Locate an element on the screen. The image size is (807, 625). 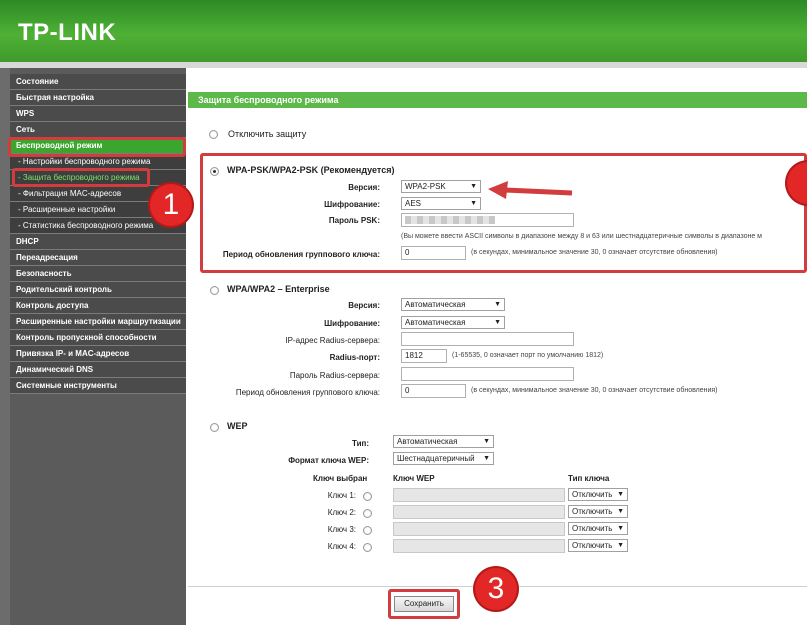
ent-encryption-select: Автоматическая ▼ is located at coordinates (453, 322).